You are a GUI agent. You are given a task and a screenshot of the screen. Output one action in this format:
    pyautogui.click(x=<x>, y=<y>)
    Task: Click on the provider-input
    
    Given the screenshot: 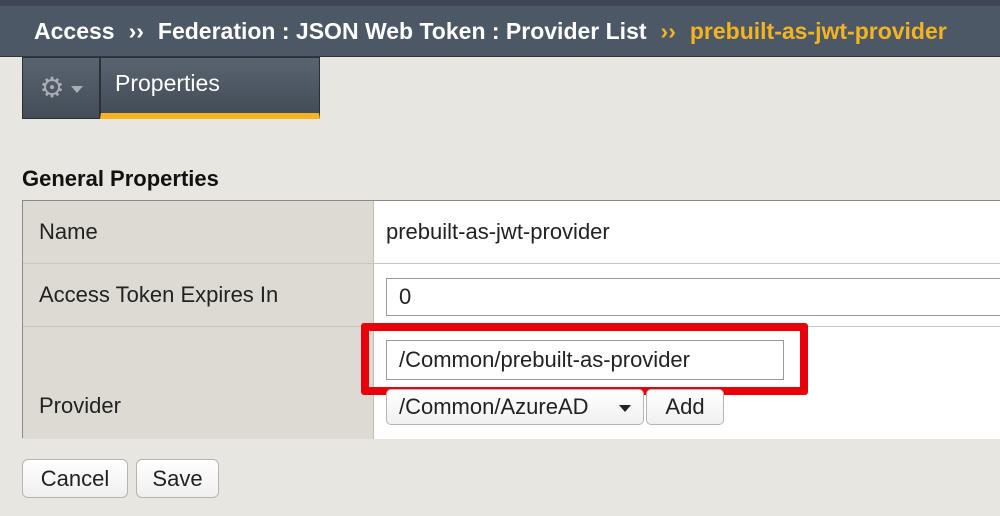 What is the action you would take?
    pyautogui.click(x=585, y=360)
    